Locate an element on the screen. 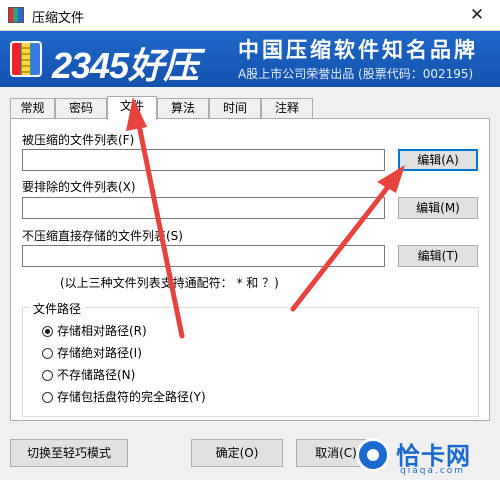 The width and height of the screenshot is (500, 480). tab-password: 密码 is located at coordinates (81, 108).